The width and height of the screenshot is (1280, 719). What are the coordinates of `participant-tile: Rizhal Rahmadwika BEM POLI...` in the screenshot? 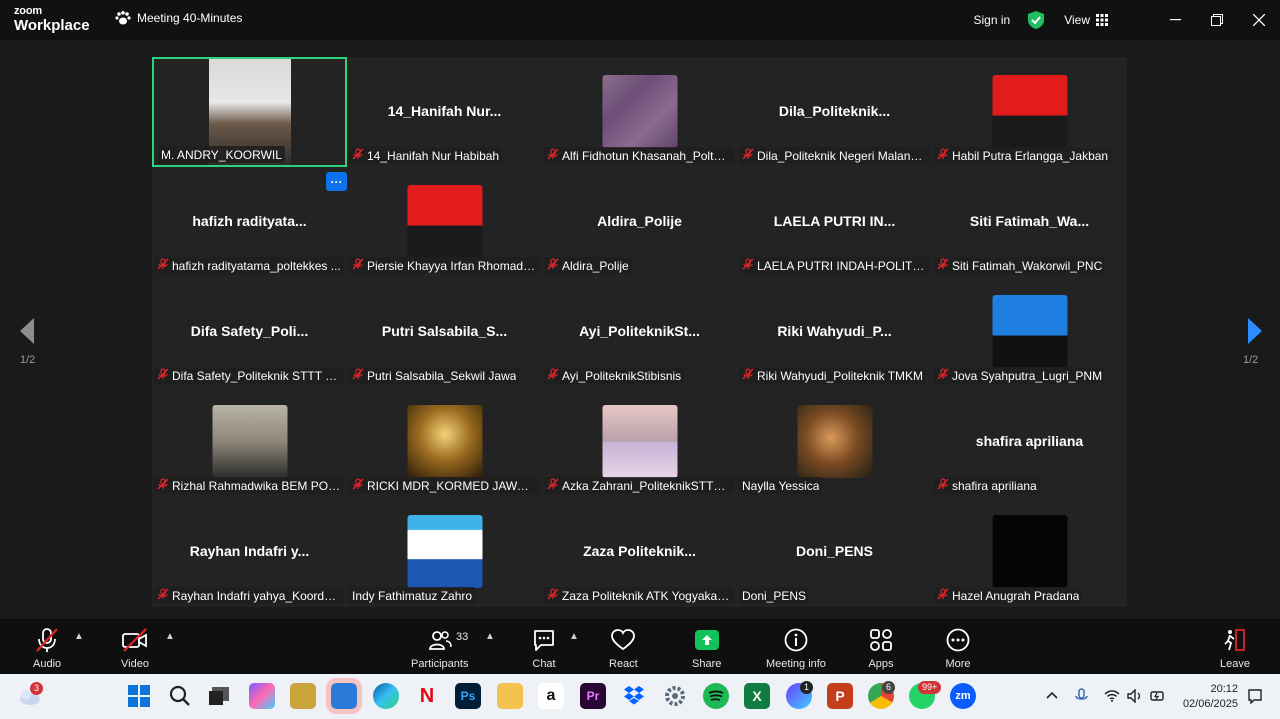 It's located at (249, 442).